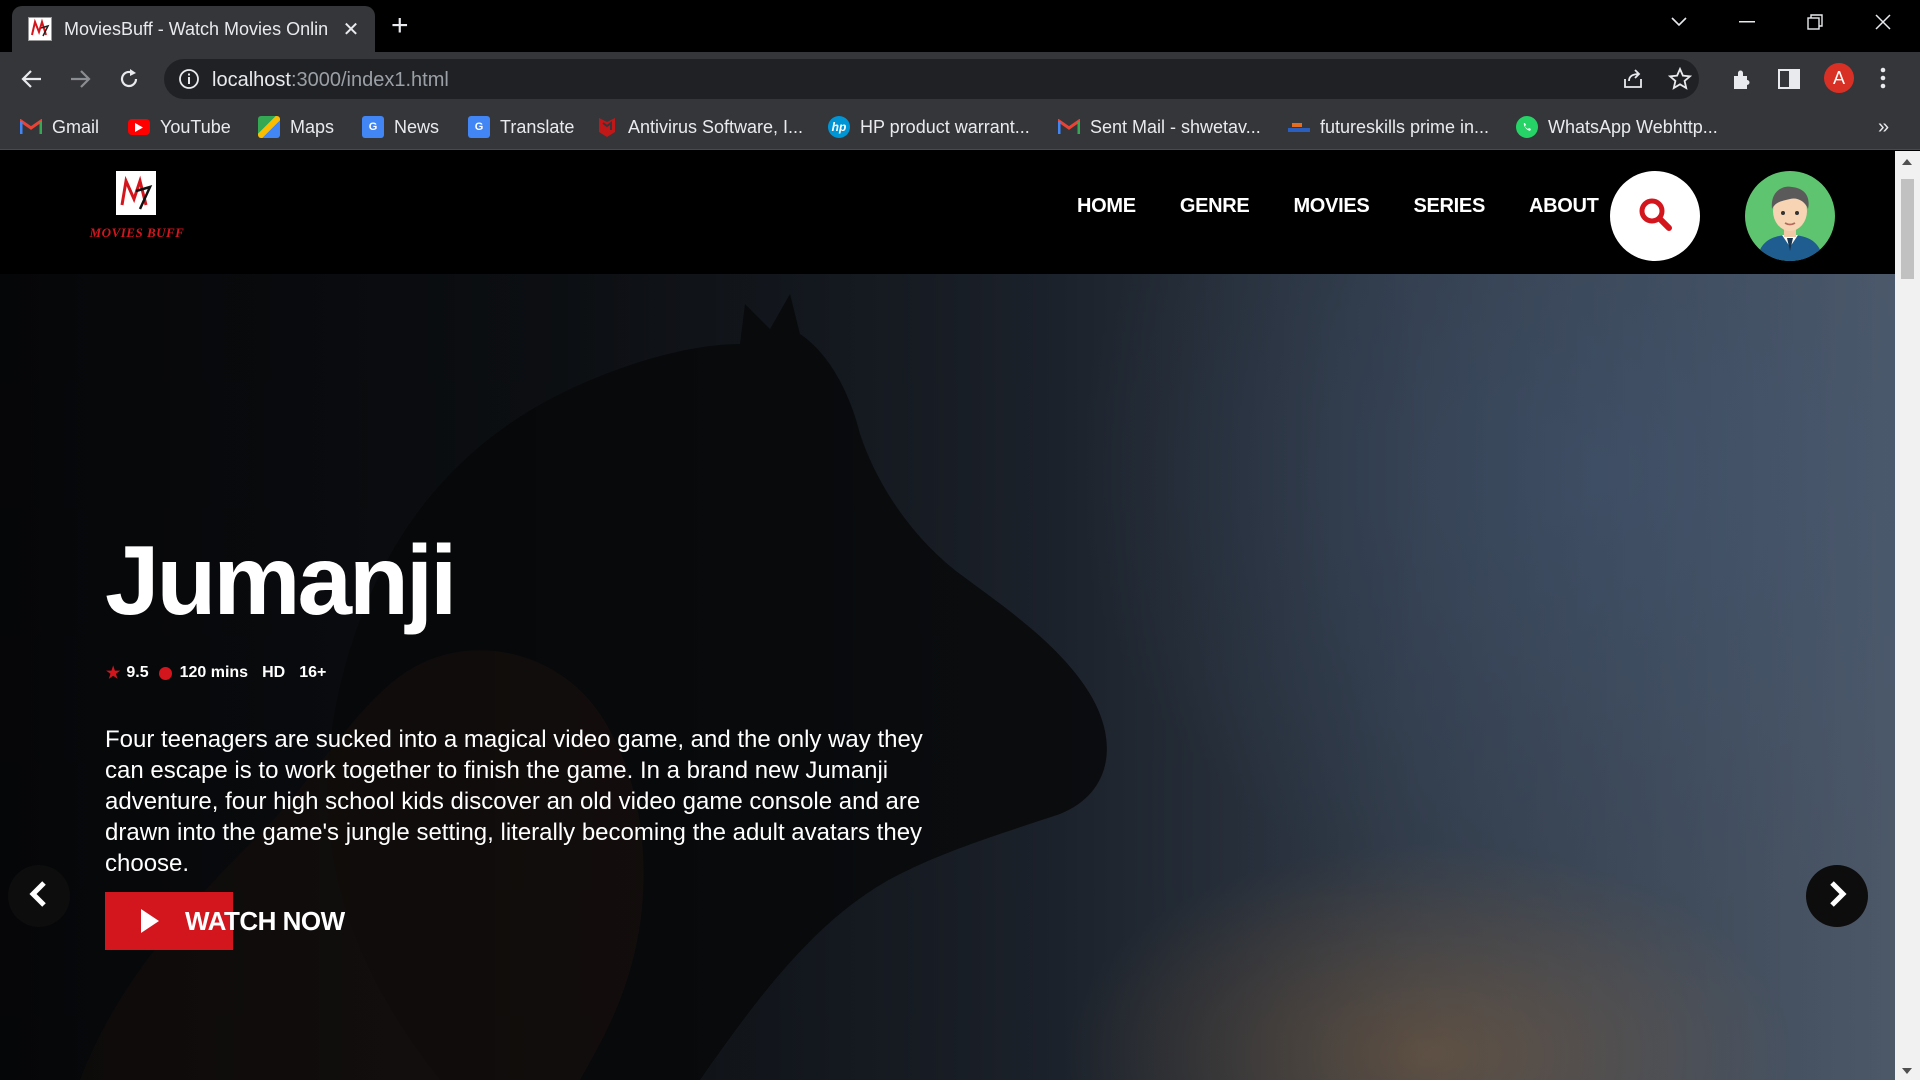 The height and width of the screenshot is (1080, 1920). Describe the element at coordinates (312, 126) in the screenshot. I see `bookmark-label: Maps` at that location.